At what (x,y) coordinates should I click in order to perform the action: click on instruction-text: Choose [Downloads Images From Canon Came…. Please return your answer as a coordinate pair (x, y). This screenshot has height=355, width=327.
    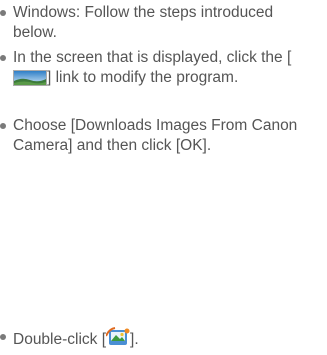
    Looking at the image, I should click on (155, 135).